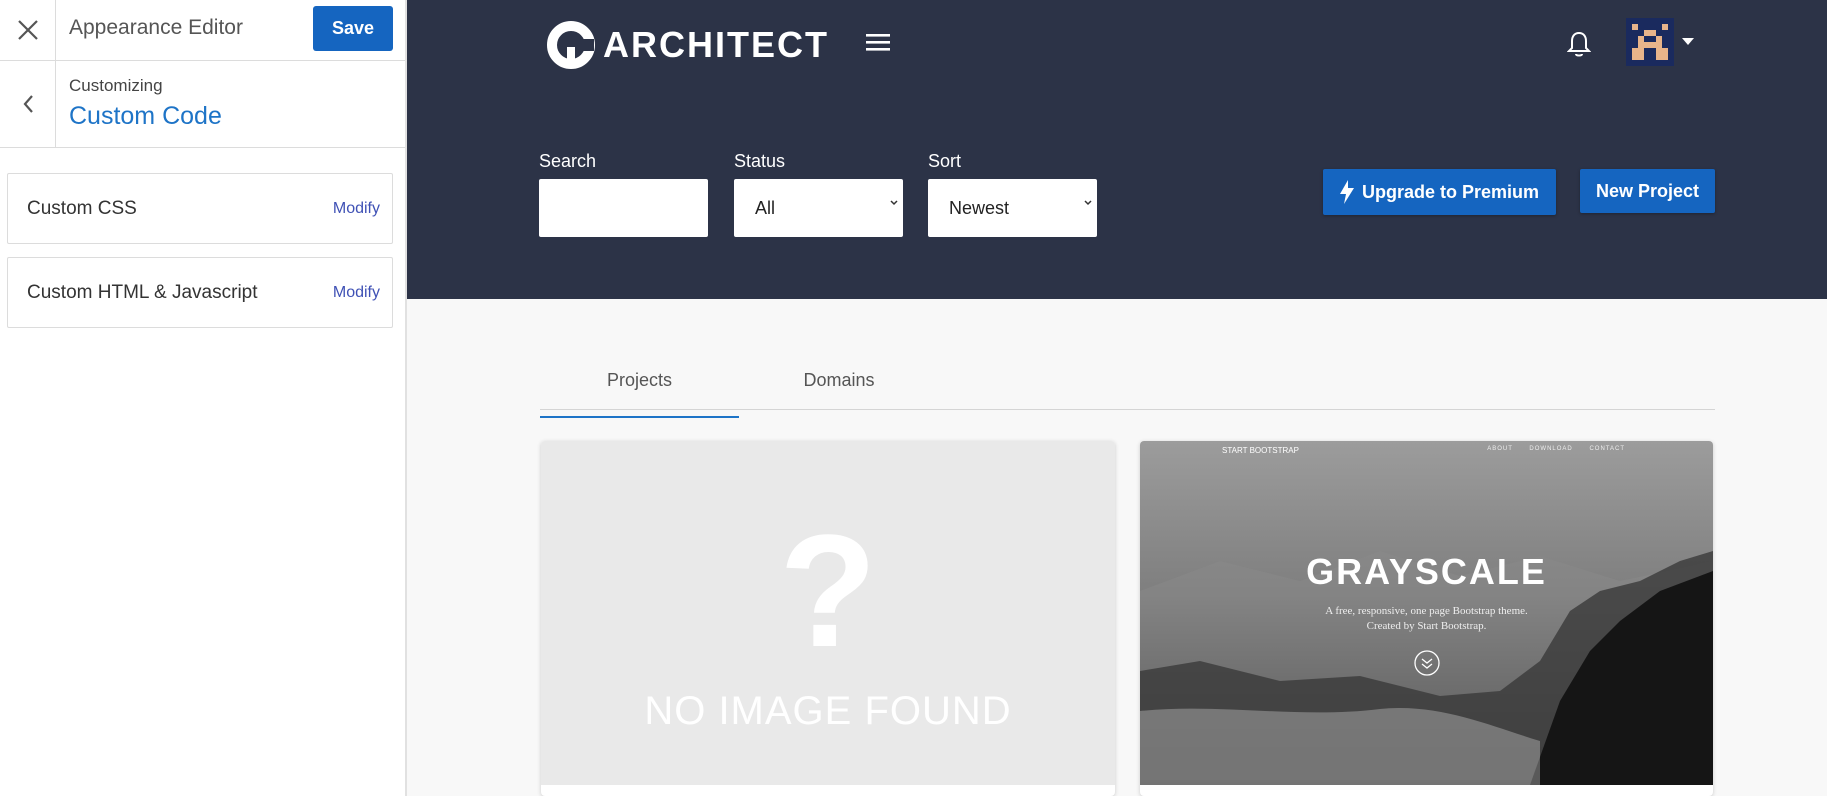 The height and width of the screenshot is (796, 1827). I want to click on thumbnail-brand: START BOOTSTRAP, so click(1260, 450).